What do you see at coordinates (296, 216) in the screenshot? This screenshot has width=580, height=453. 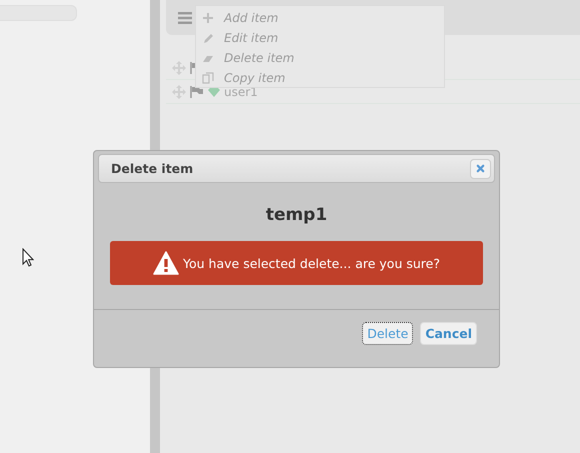 I see `item-name: temp1` at bounding box center [296, 216].